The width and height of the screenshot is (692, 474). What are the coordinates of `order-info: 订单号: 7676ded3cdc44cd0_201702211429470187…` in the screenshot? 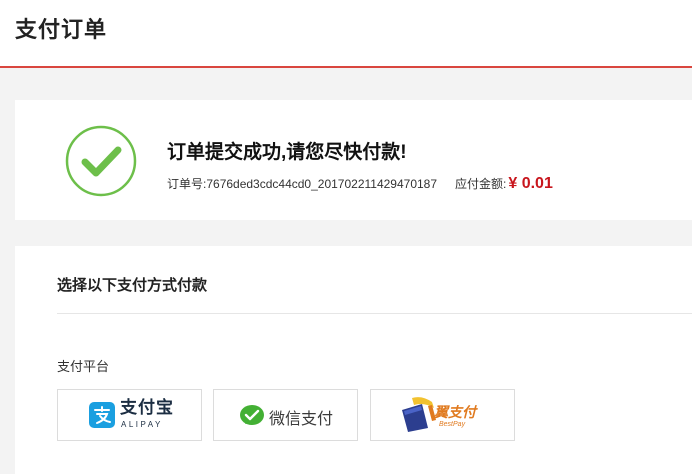 It's located at (360, 184).